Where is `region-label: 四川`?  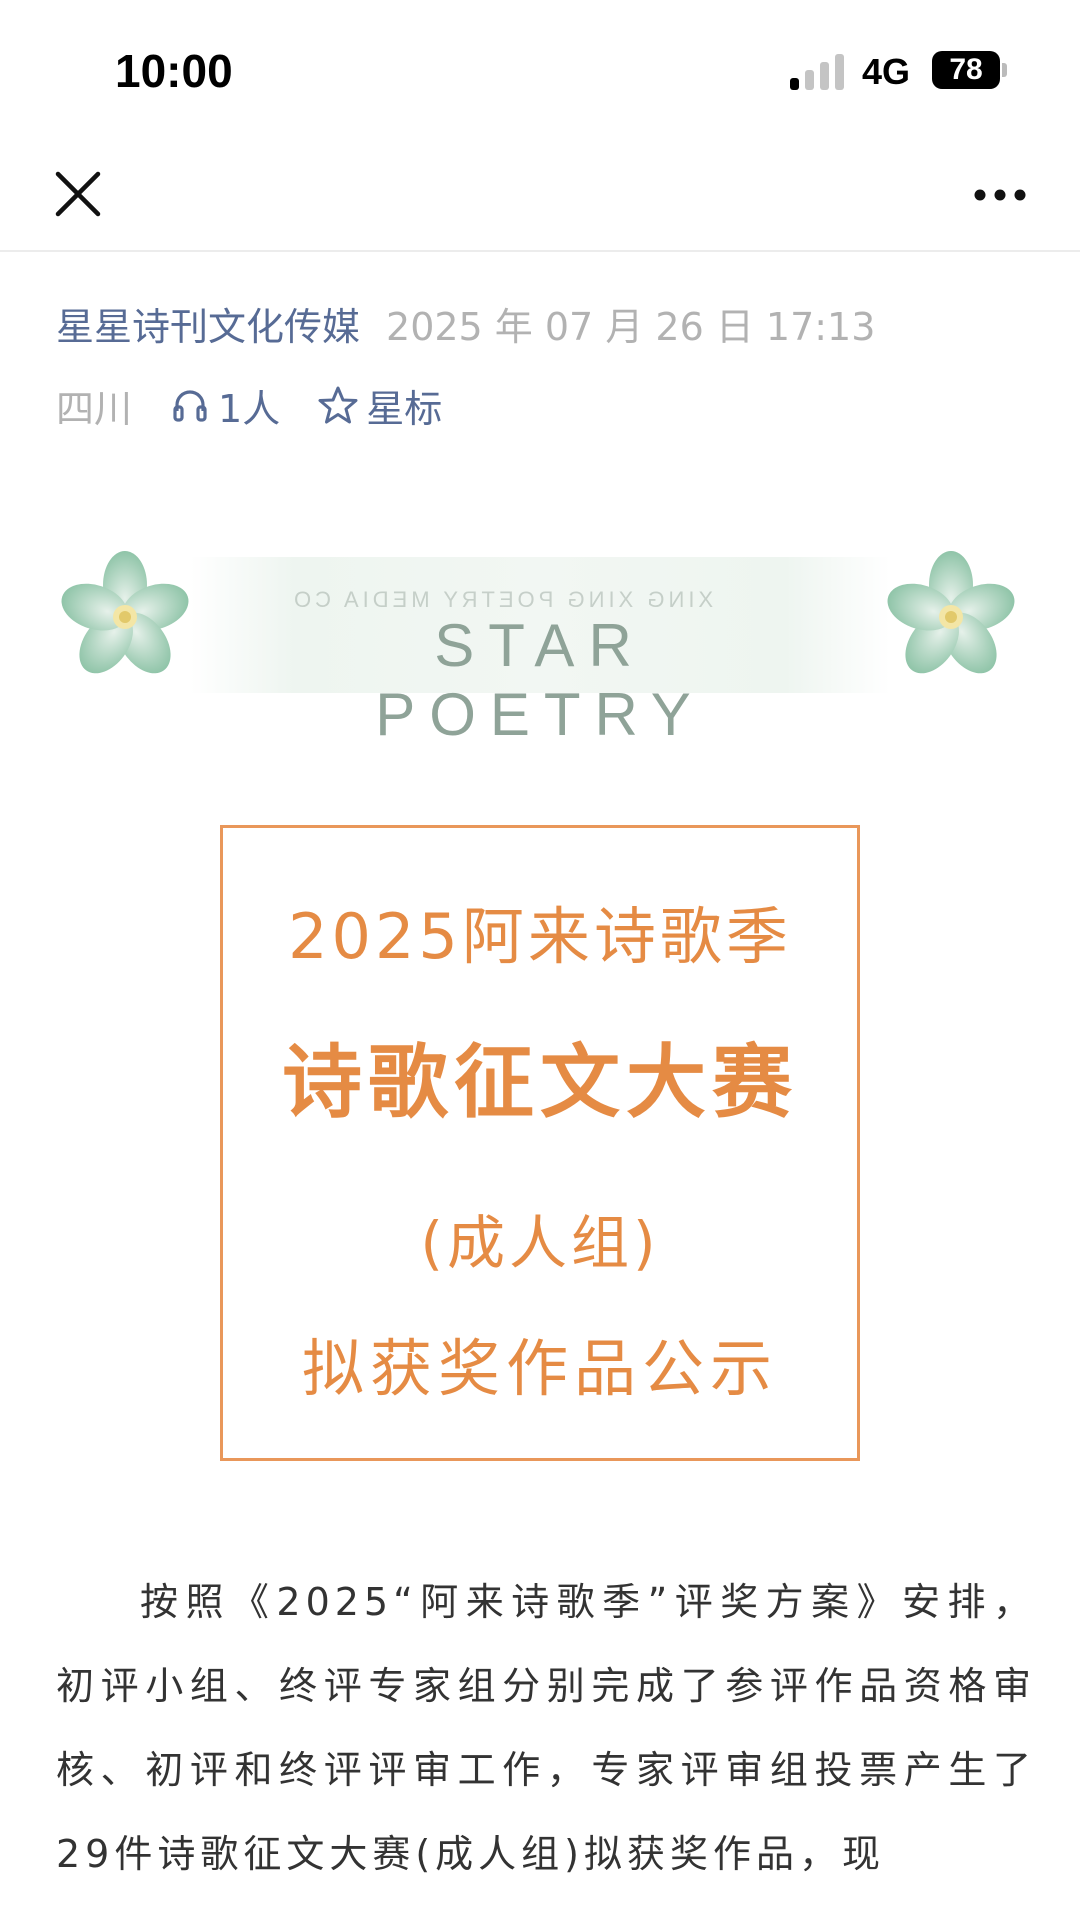
region-label: 四川 is located at coordinates (94, 408).